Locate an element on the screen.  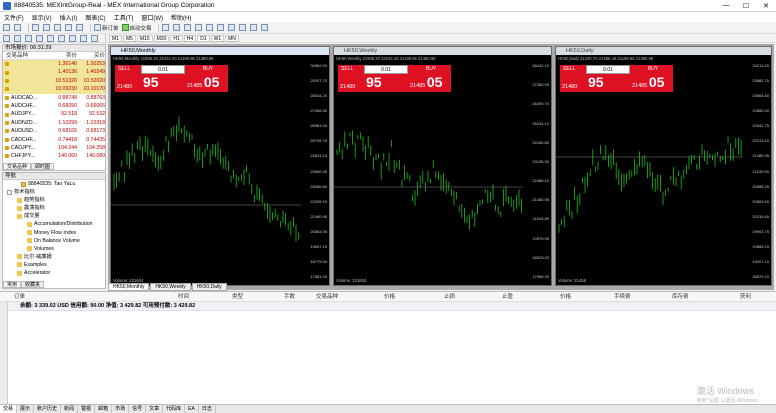
new-order-button: 新订单 is located at coordinates (106, 28).